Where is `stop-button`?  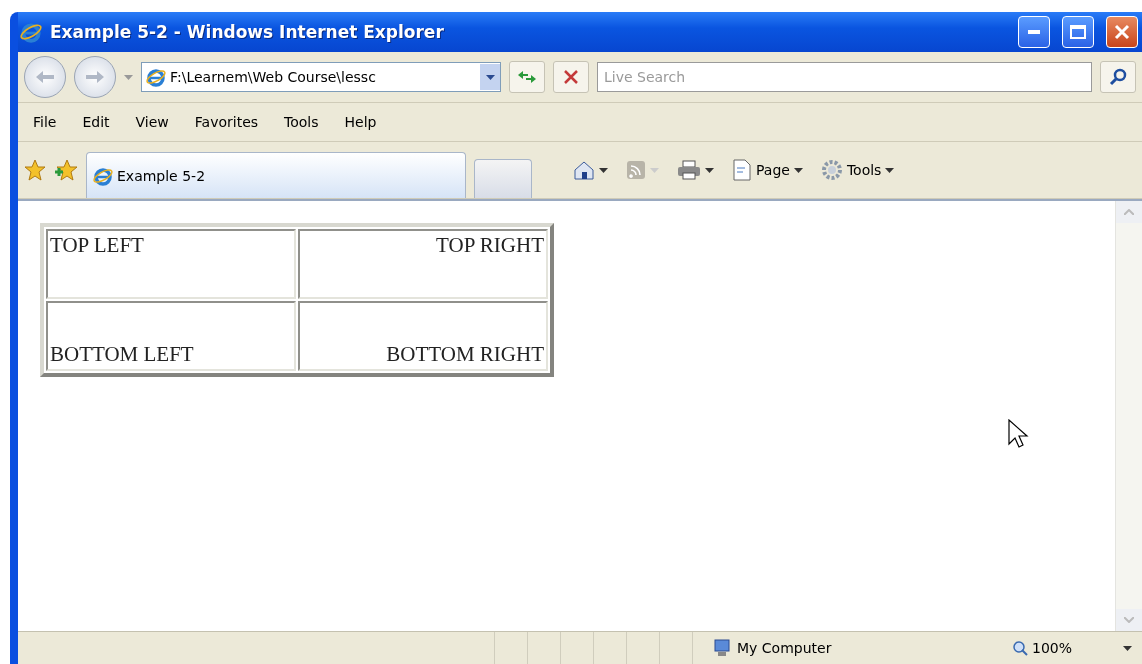 stop-button is located at coordinates (571, 77).